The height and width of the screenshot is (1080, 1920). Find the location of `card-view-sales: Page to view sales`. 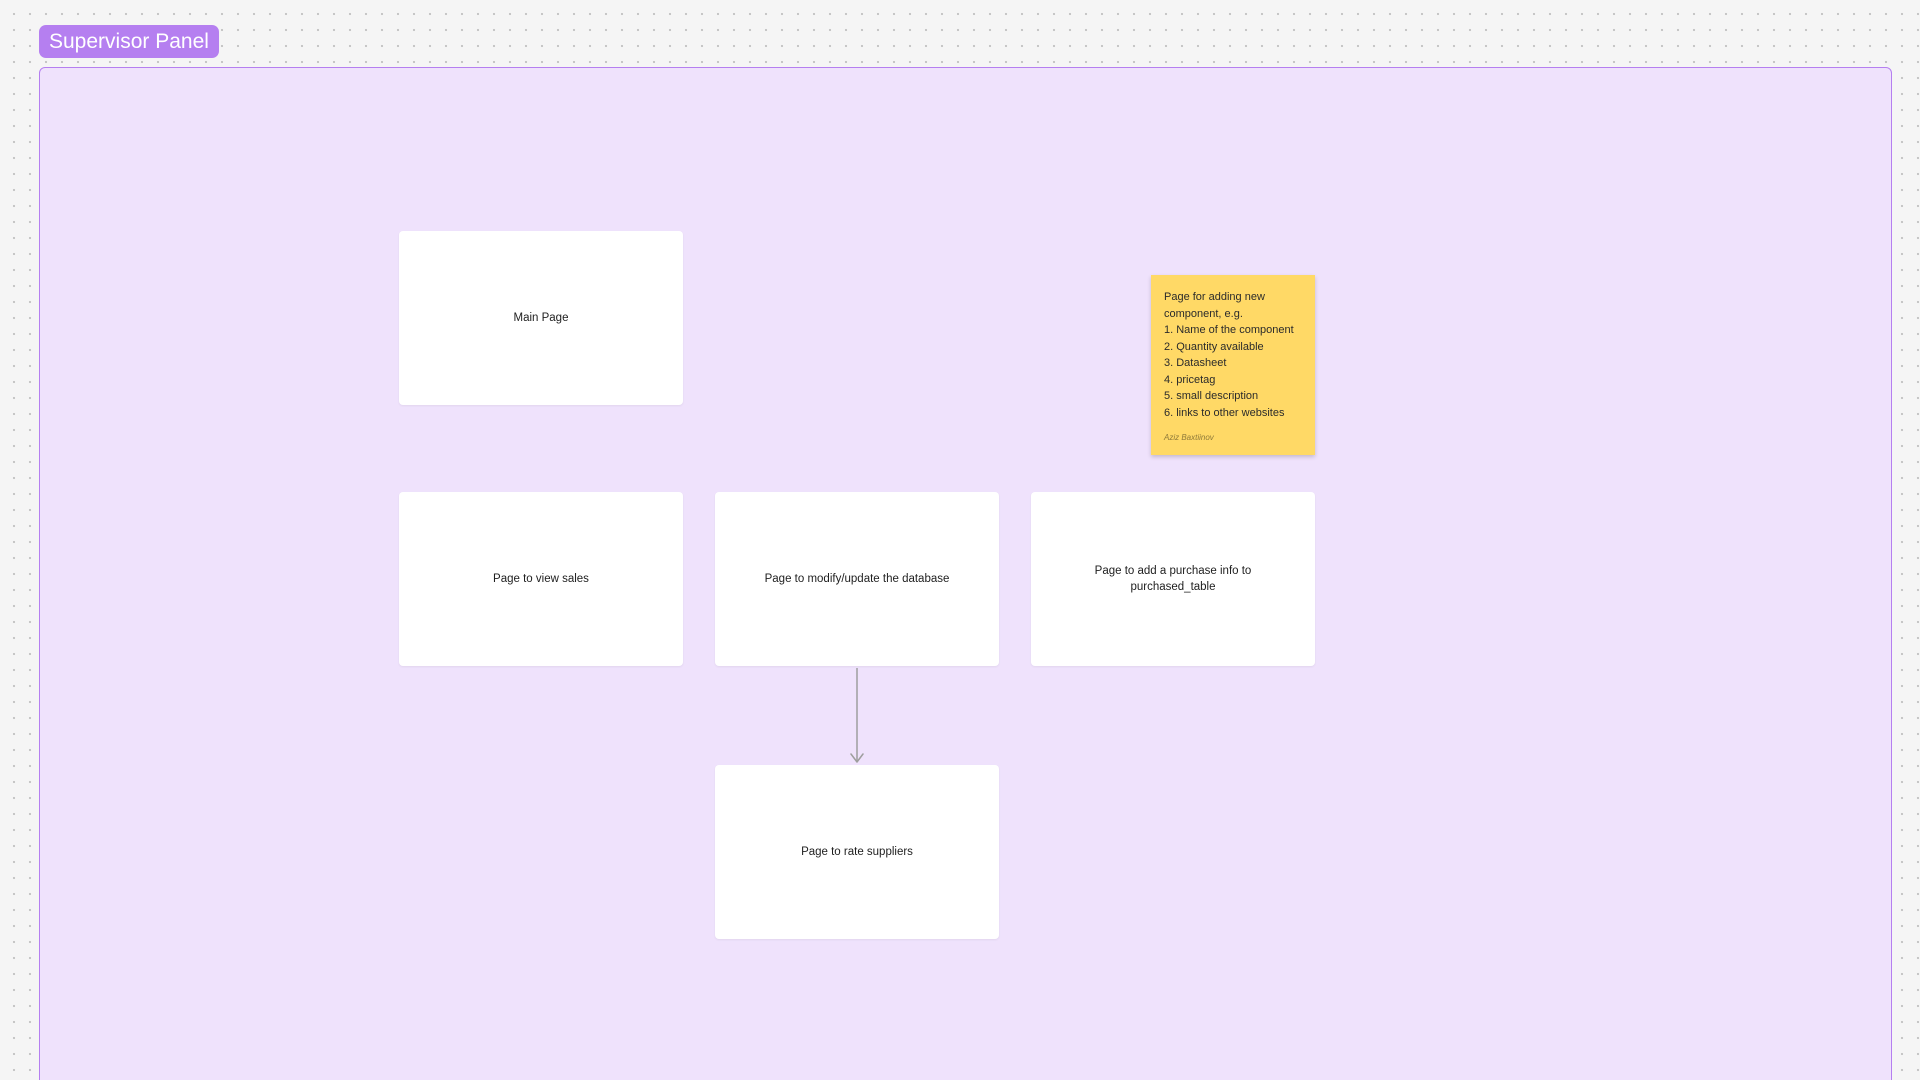

card-view-sales: Page to view sales is located at coordinates (541, 579).